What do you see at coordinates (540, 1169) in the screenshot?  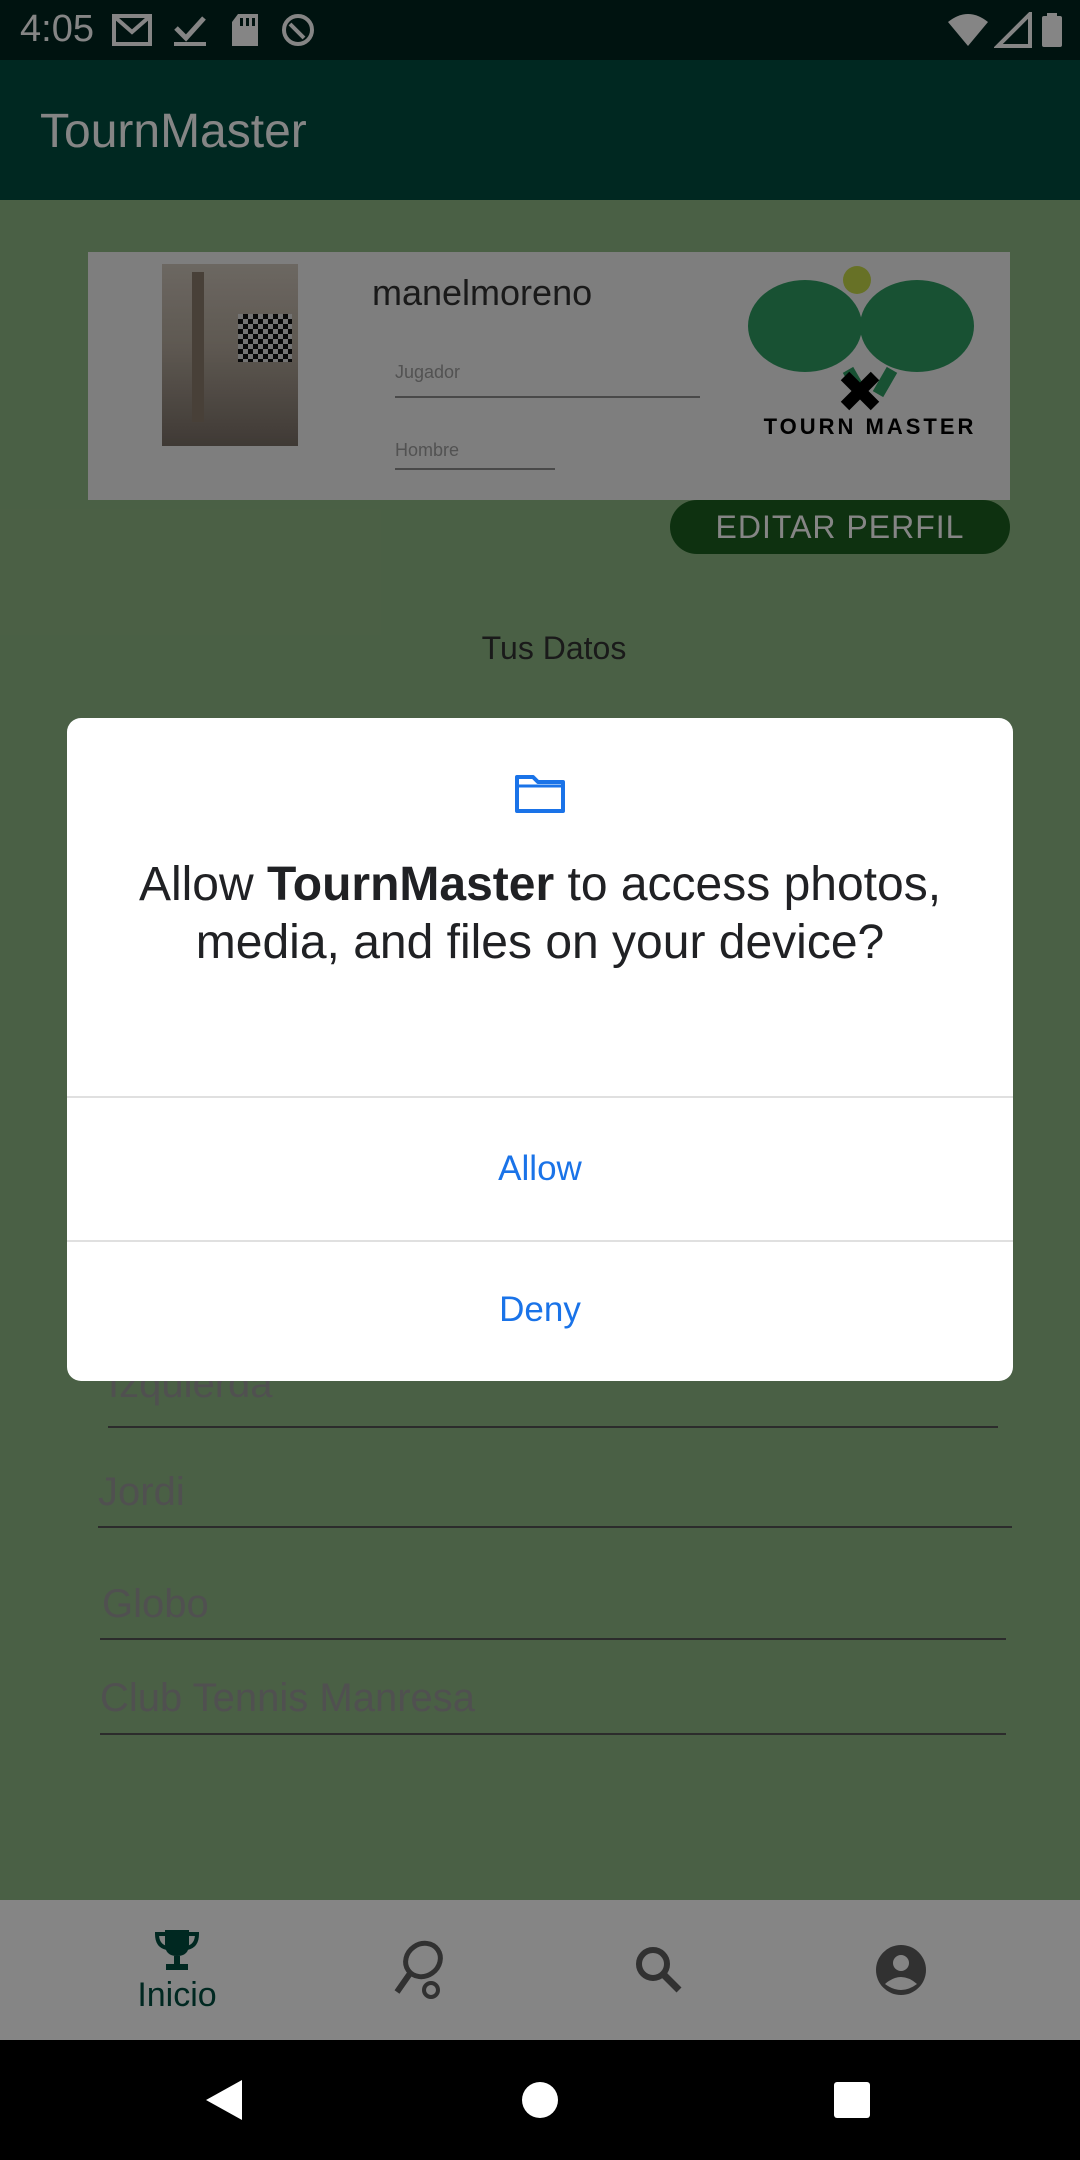 I see `allow-button: Allow` at bounding box center [540, 1169].